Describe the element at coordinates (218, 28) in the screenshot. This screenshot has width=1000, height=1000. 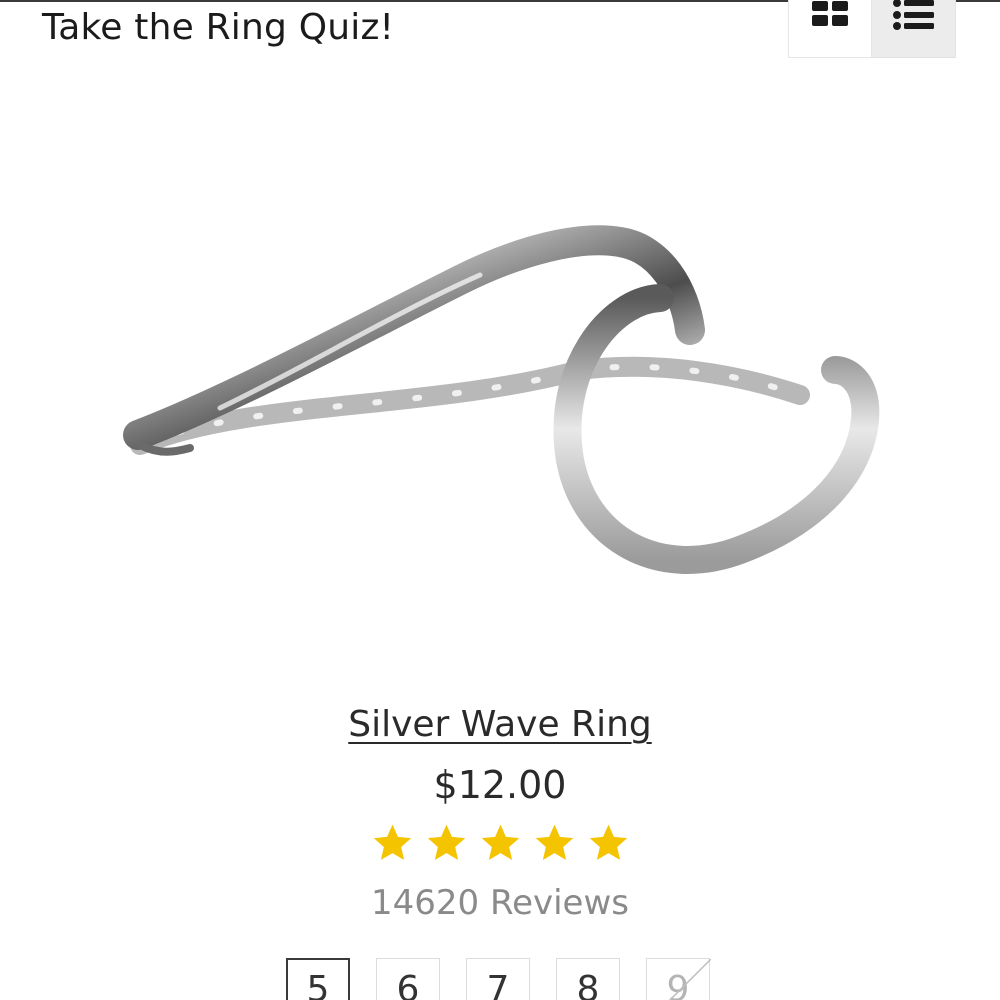
I see `ring-quiz-link: Take the Ring Quiz!` at that location.